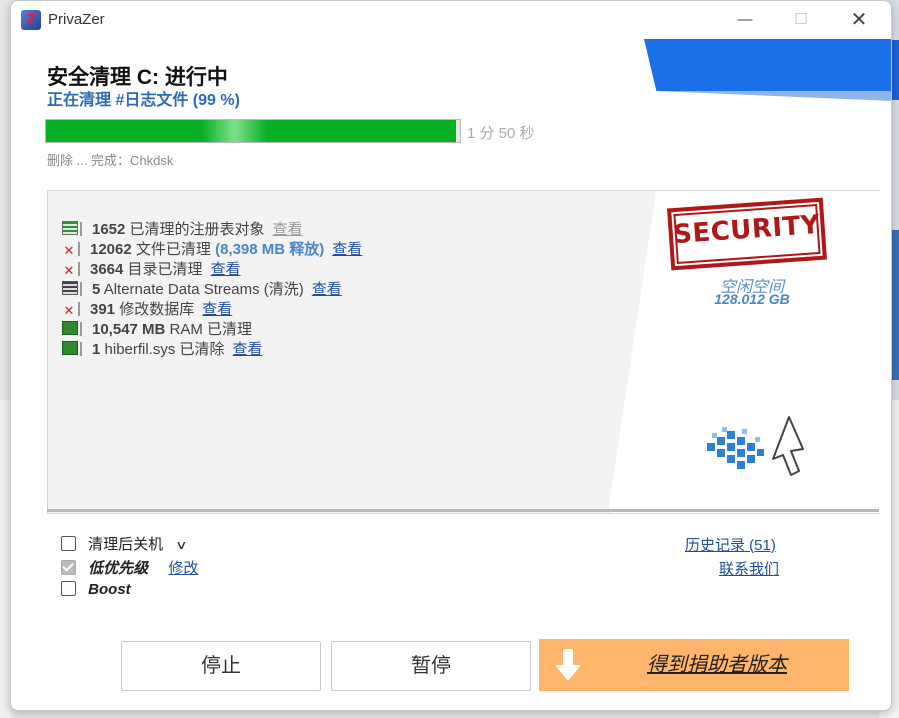 The image size is (899, 718). I want to click on stat-row: 1652 已清理的注册表对象 查看, so click(212, 228).